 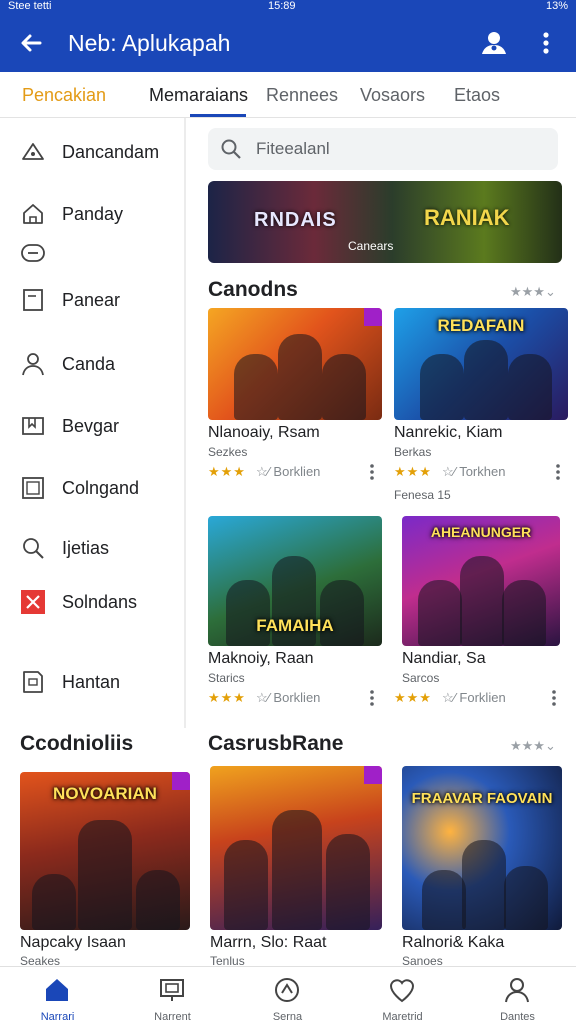 I want to click on account-group-icon, so click(x=494, y=43).